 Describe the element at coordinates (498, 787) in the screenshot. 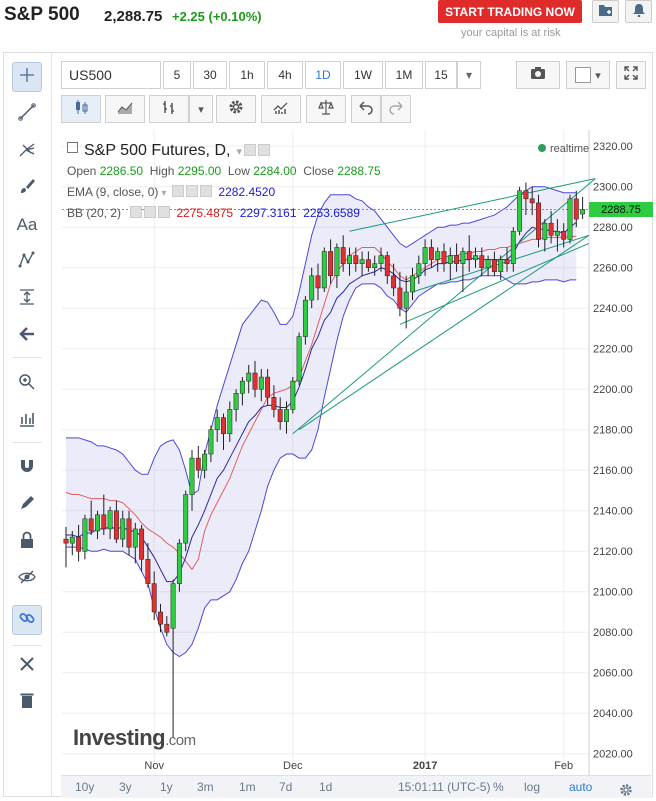

I see `percent-toggle: %` at that location.